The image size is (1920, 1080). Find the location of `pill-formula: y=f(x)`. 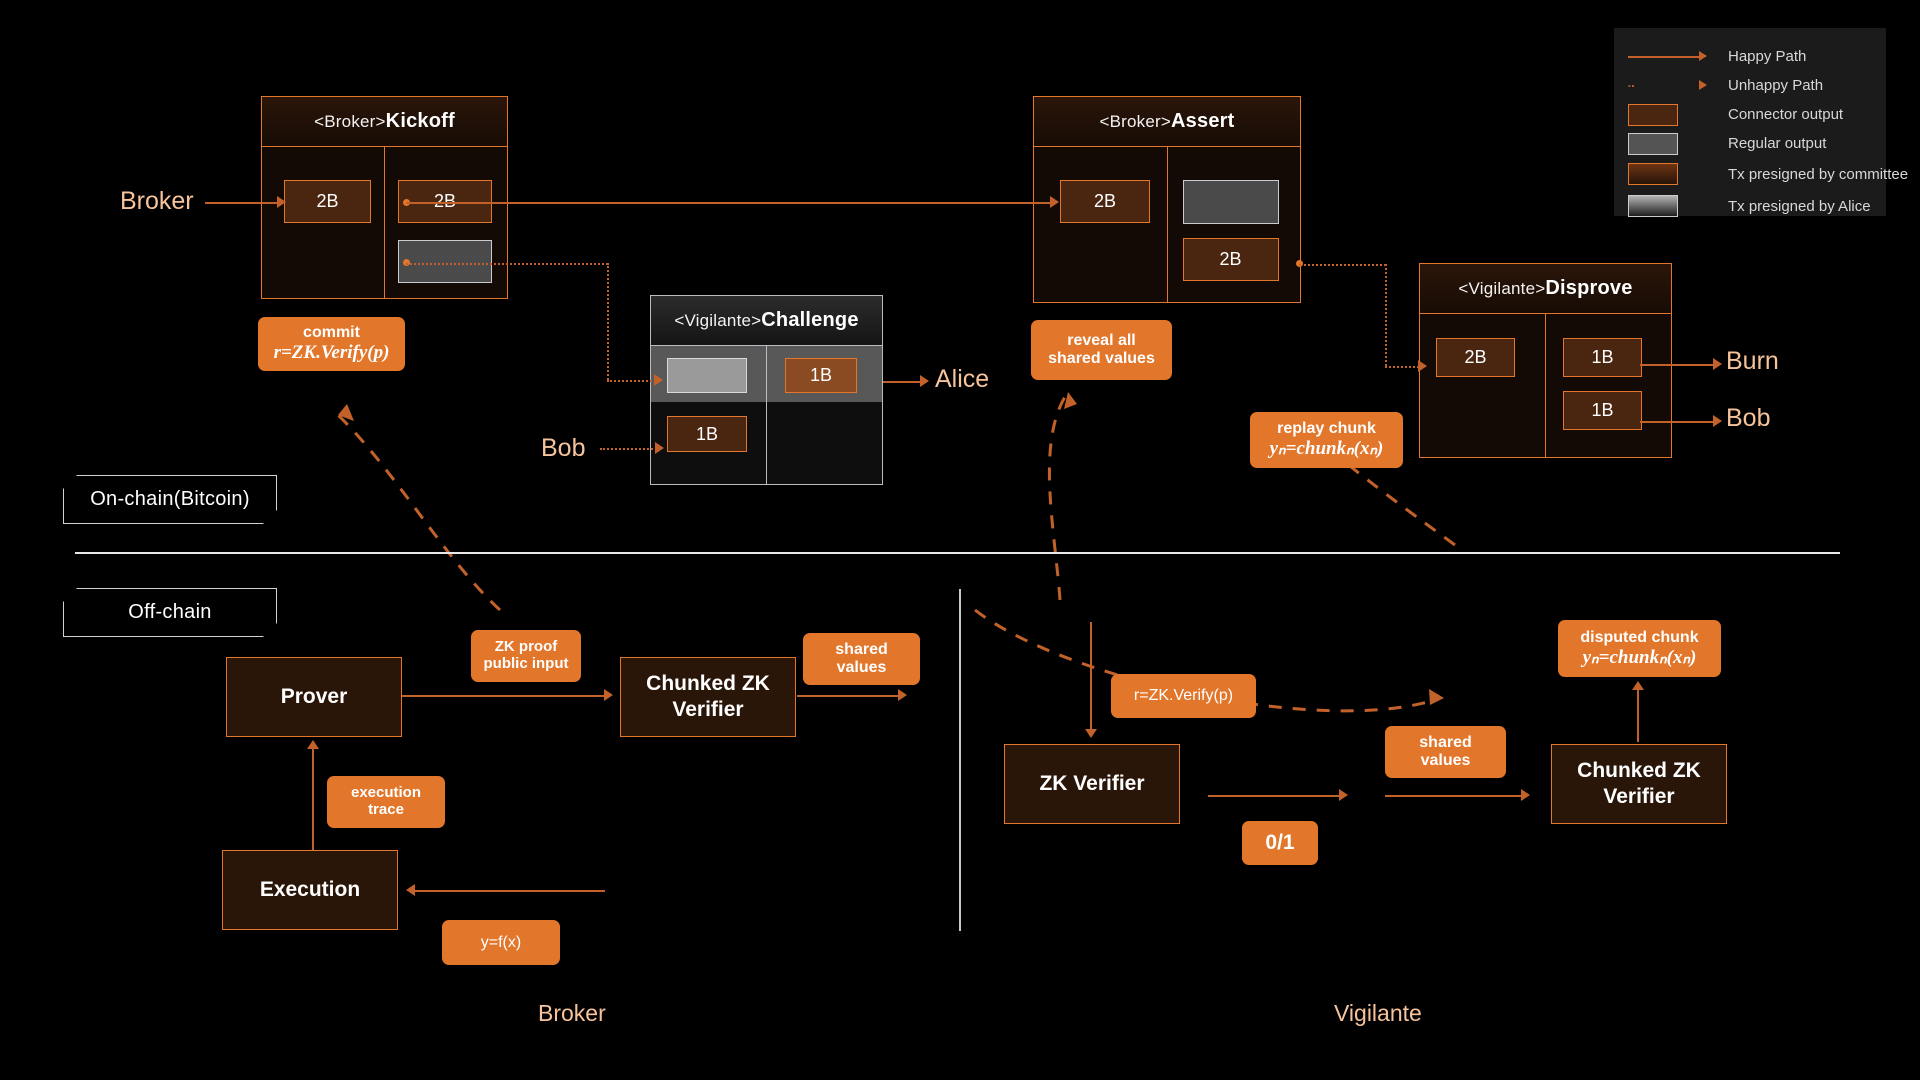

pill-formula: y=f(x) is located at coordinates (501, 942).